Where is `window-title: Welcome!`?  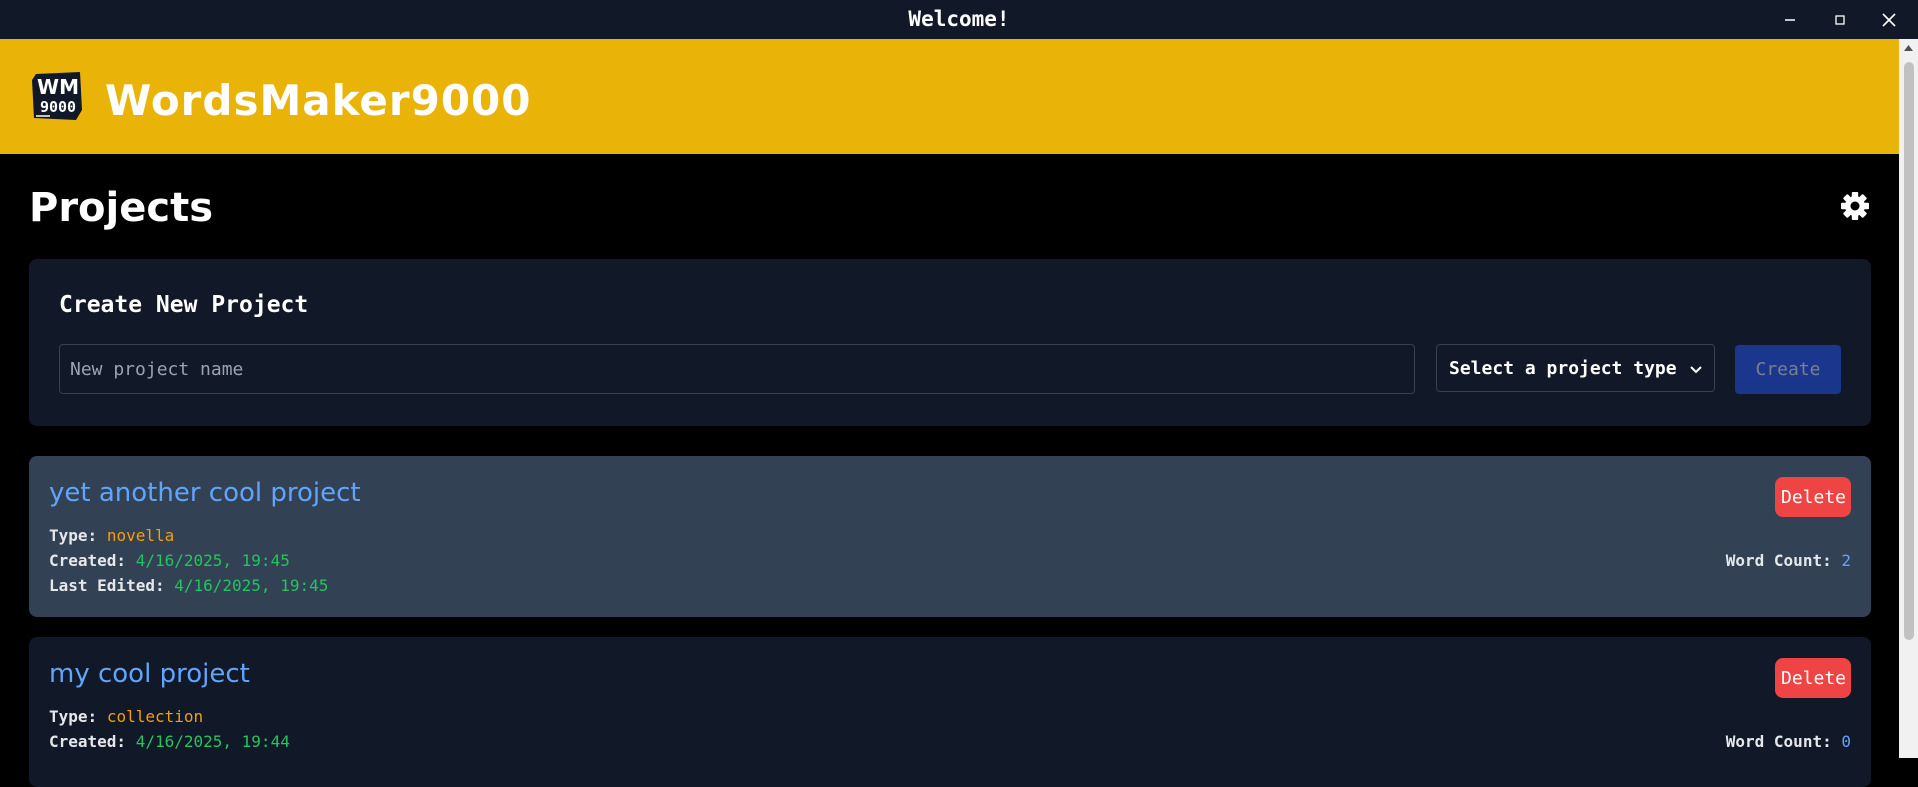
window-title: Welcome! is located at coordinates (959, 19).